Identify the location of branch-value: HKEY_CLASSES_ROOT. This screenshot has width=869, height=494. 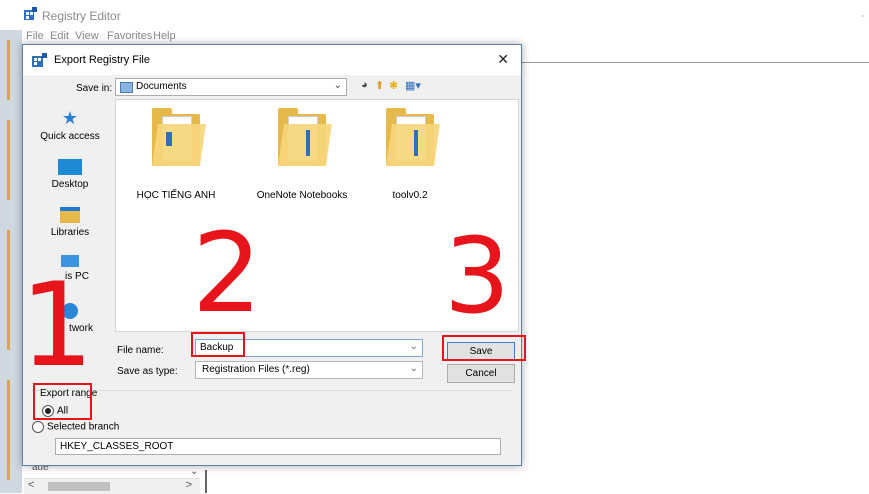
(117, 446).